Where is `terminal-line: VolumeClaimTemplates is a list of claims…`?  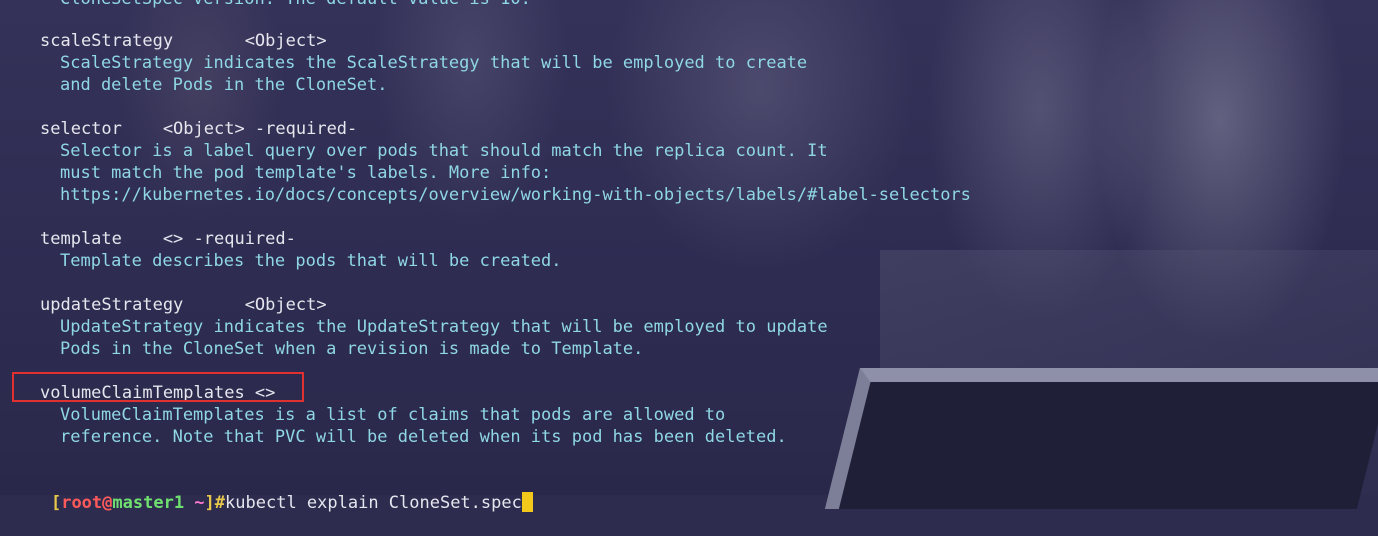 terminal-line: VolumeClaimTemplates is a list of claims… is located at coordinates (393, 415).